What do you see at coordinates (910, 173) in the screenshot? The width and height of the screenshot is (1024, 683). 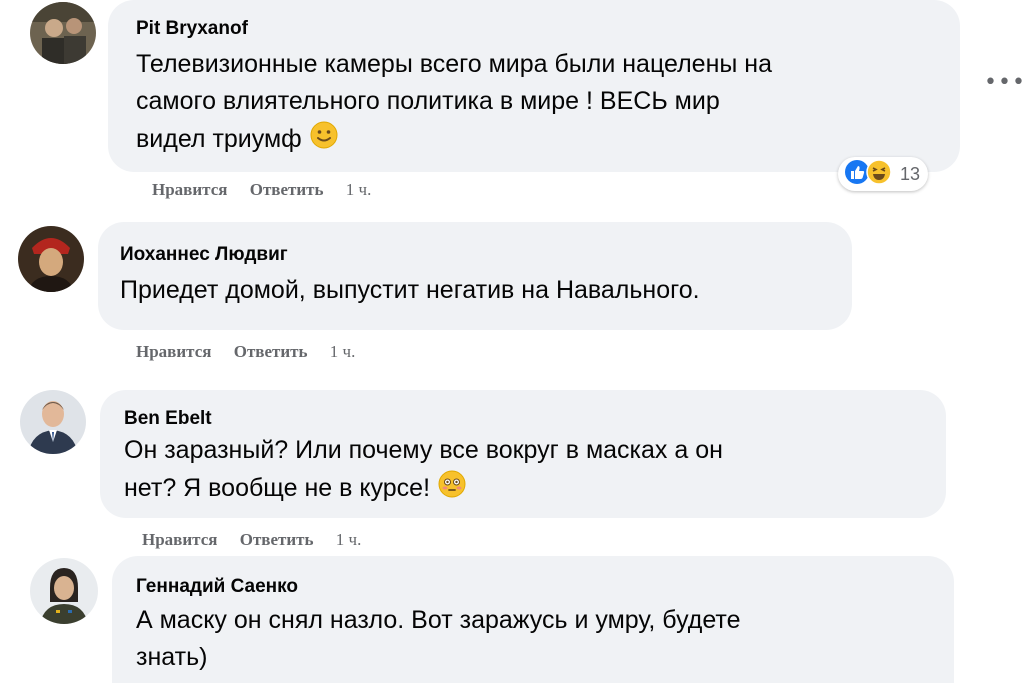 I see `reaction-count: 13` at bounding box center [910, 173].